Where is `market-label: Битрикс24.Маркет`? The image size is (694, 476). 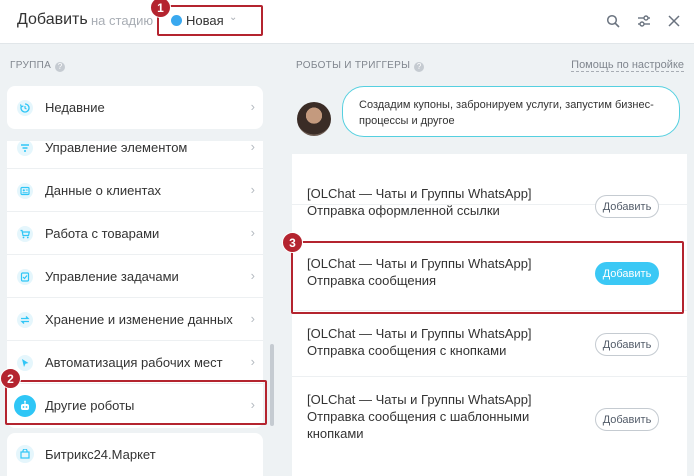
market-label: Битрикс24.Маркет is located at coordinates (100, 454).